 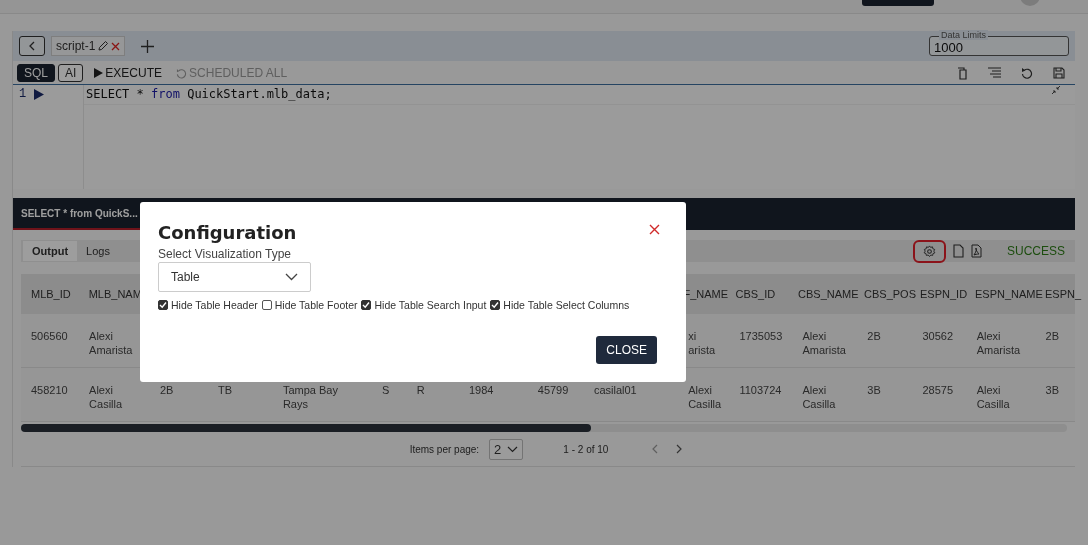 What do you see at coordinates (654, 229) in the screenshot?
I see `close-button` at bounding box center [654, 229].